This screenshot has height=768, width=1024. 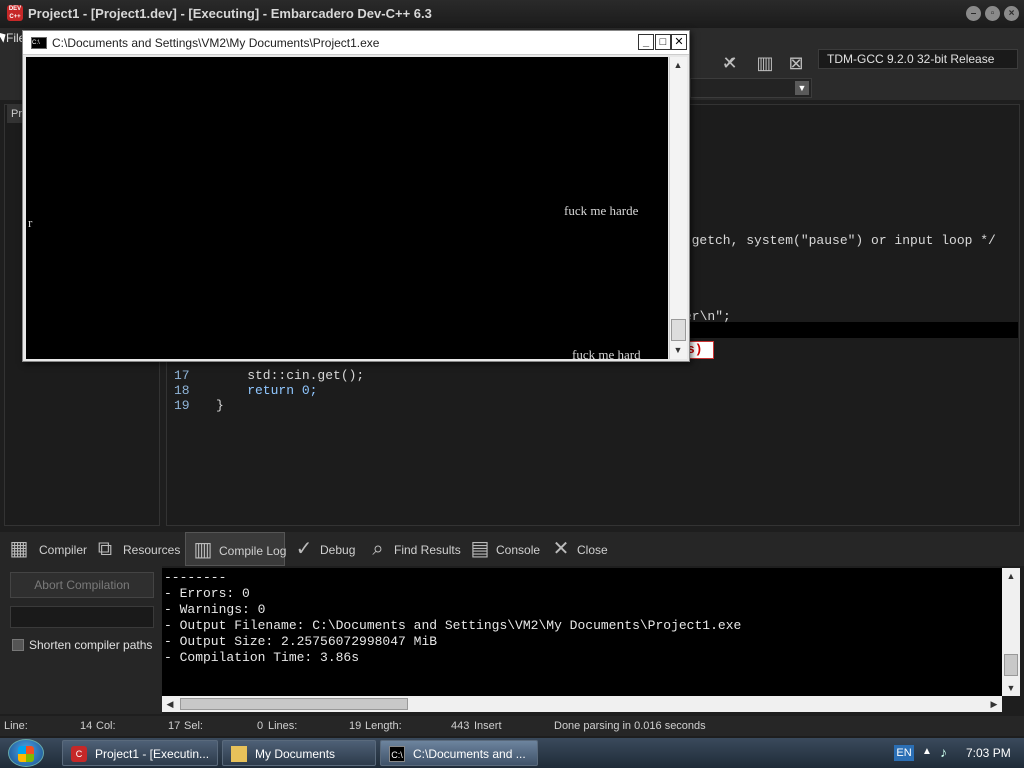 What do you see at coordinates (480, 549) in the screenshot?
I see `console-icon: ▤` at bounding box center [480, 549].